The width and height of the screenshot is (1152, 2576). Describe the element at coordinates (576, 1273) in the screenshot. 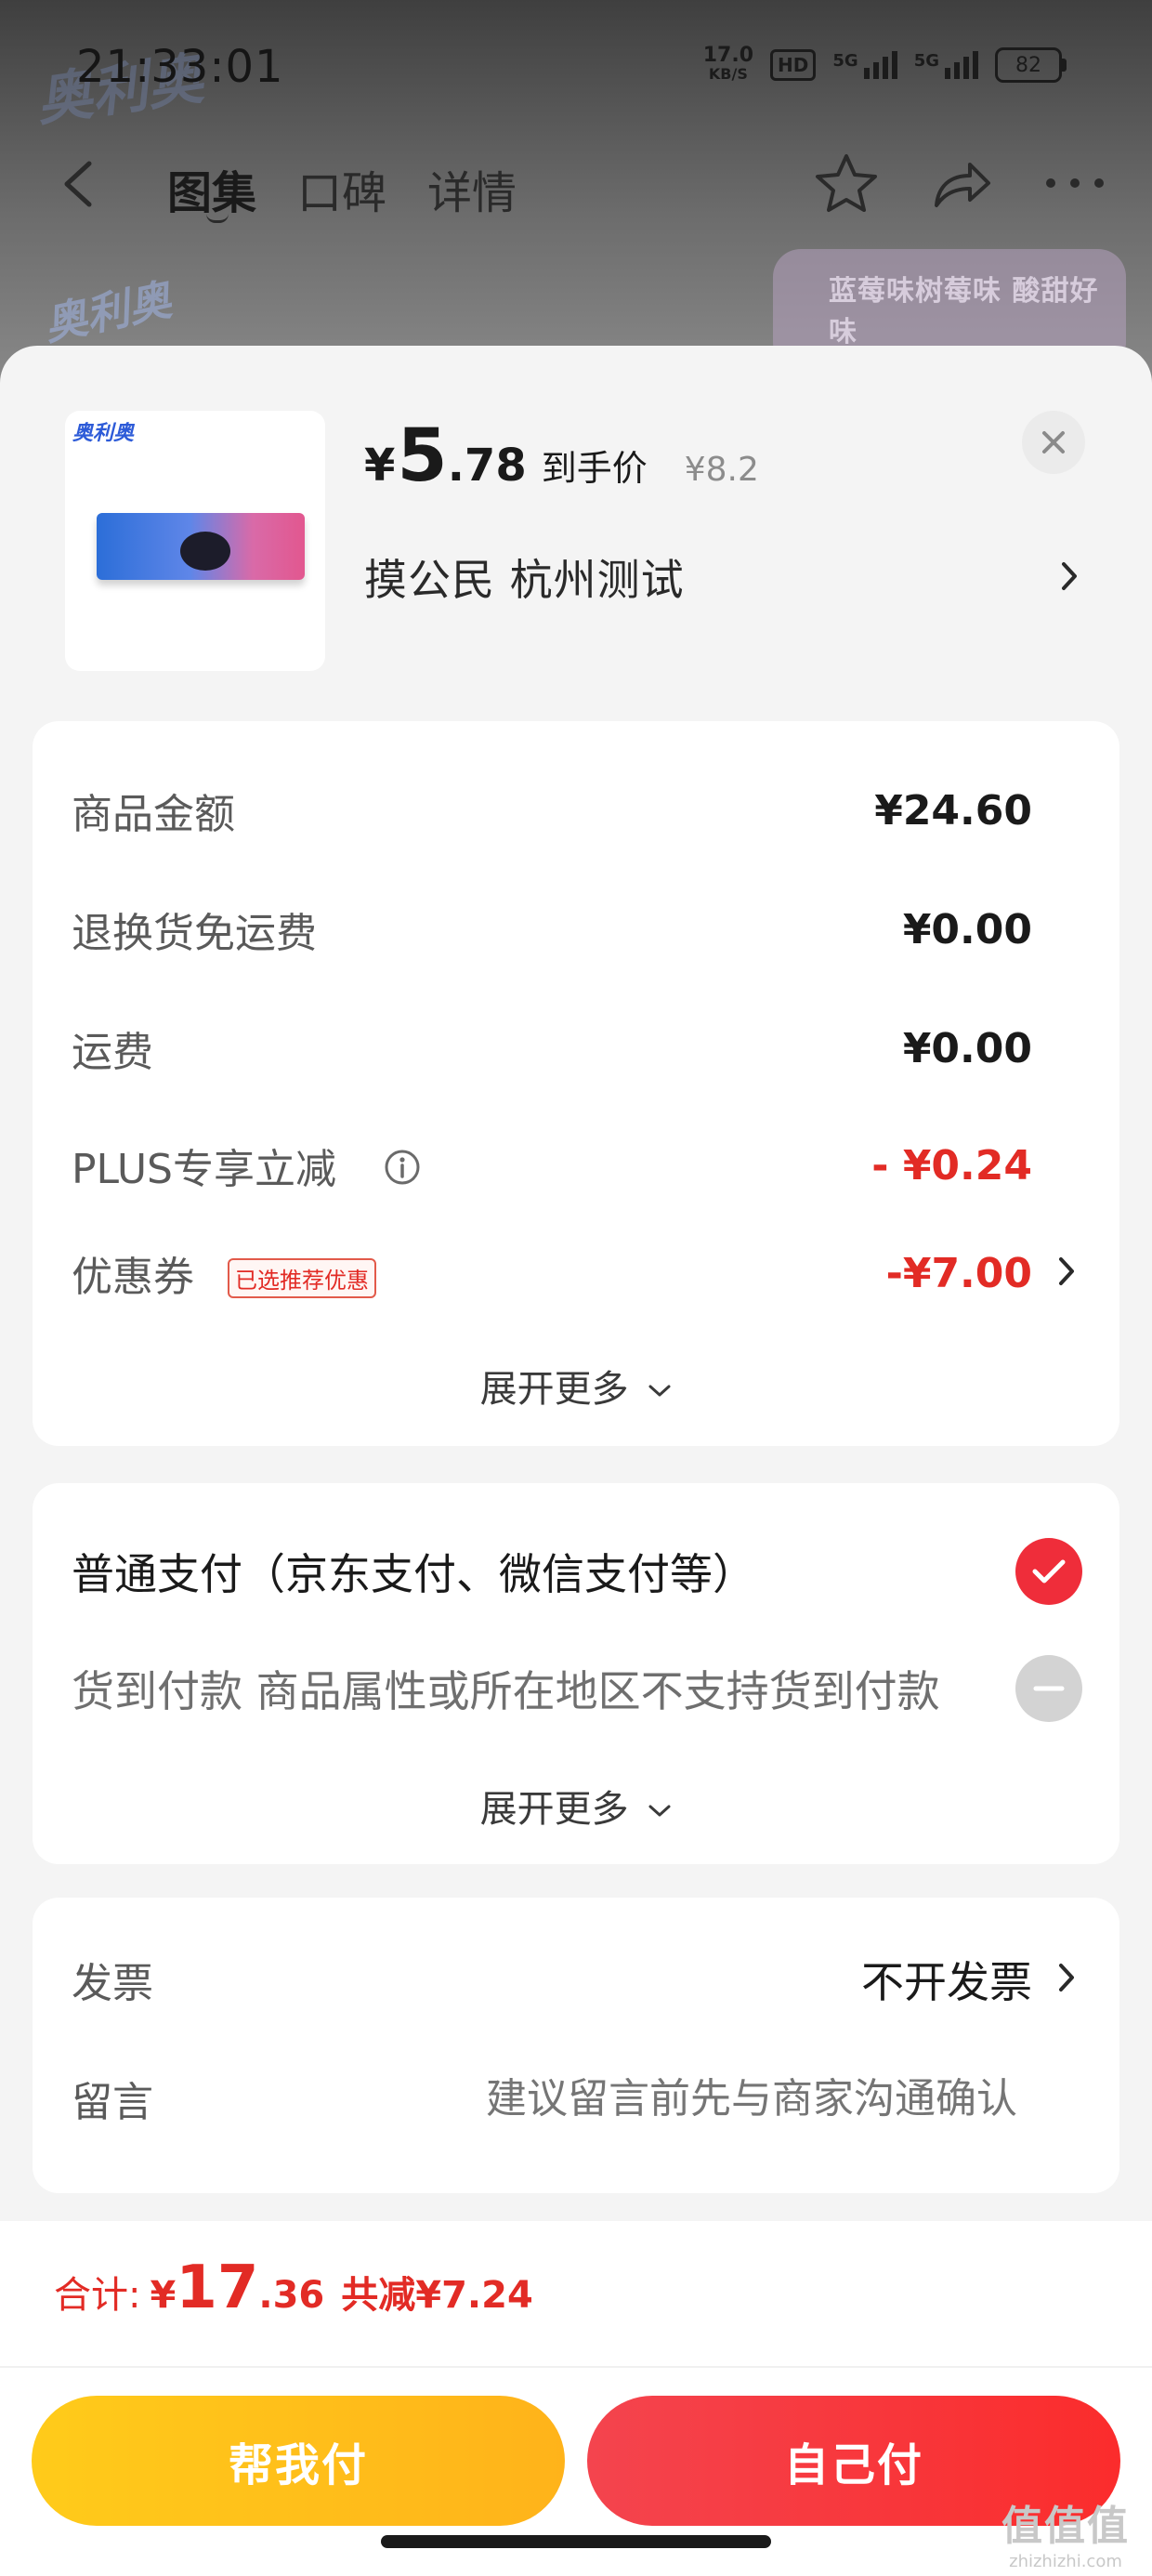

I see `coupon-row: 优惠券 已选推荐优惠 -¥7.00` at that location.